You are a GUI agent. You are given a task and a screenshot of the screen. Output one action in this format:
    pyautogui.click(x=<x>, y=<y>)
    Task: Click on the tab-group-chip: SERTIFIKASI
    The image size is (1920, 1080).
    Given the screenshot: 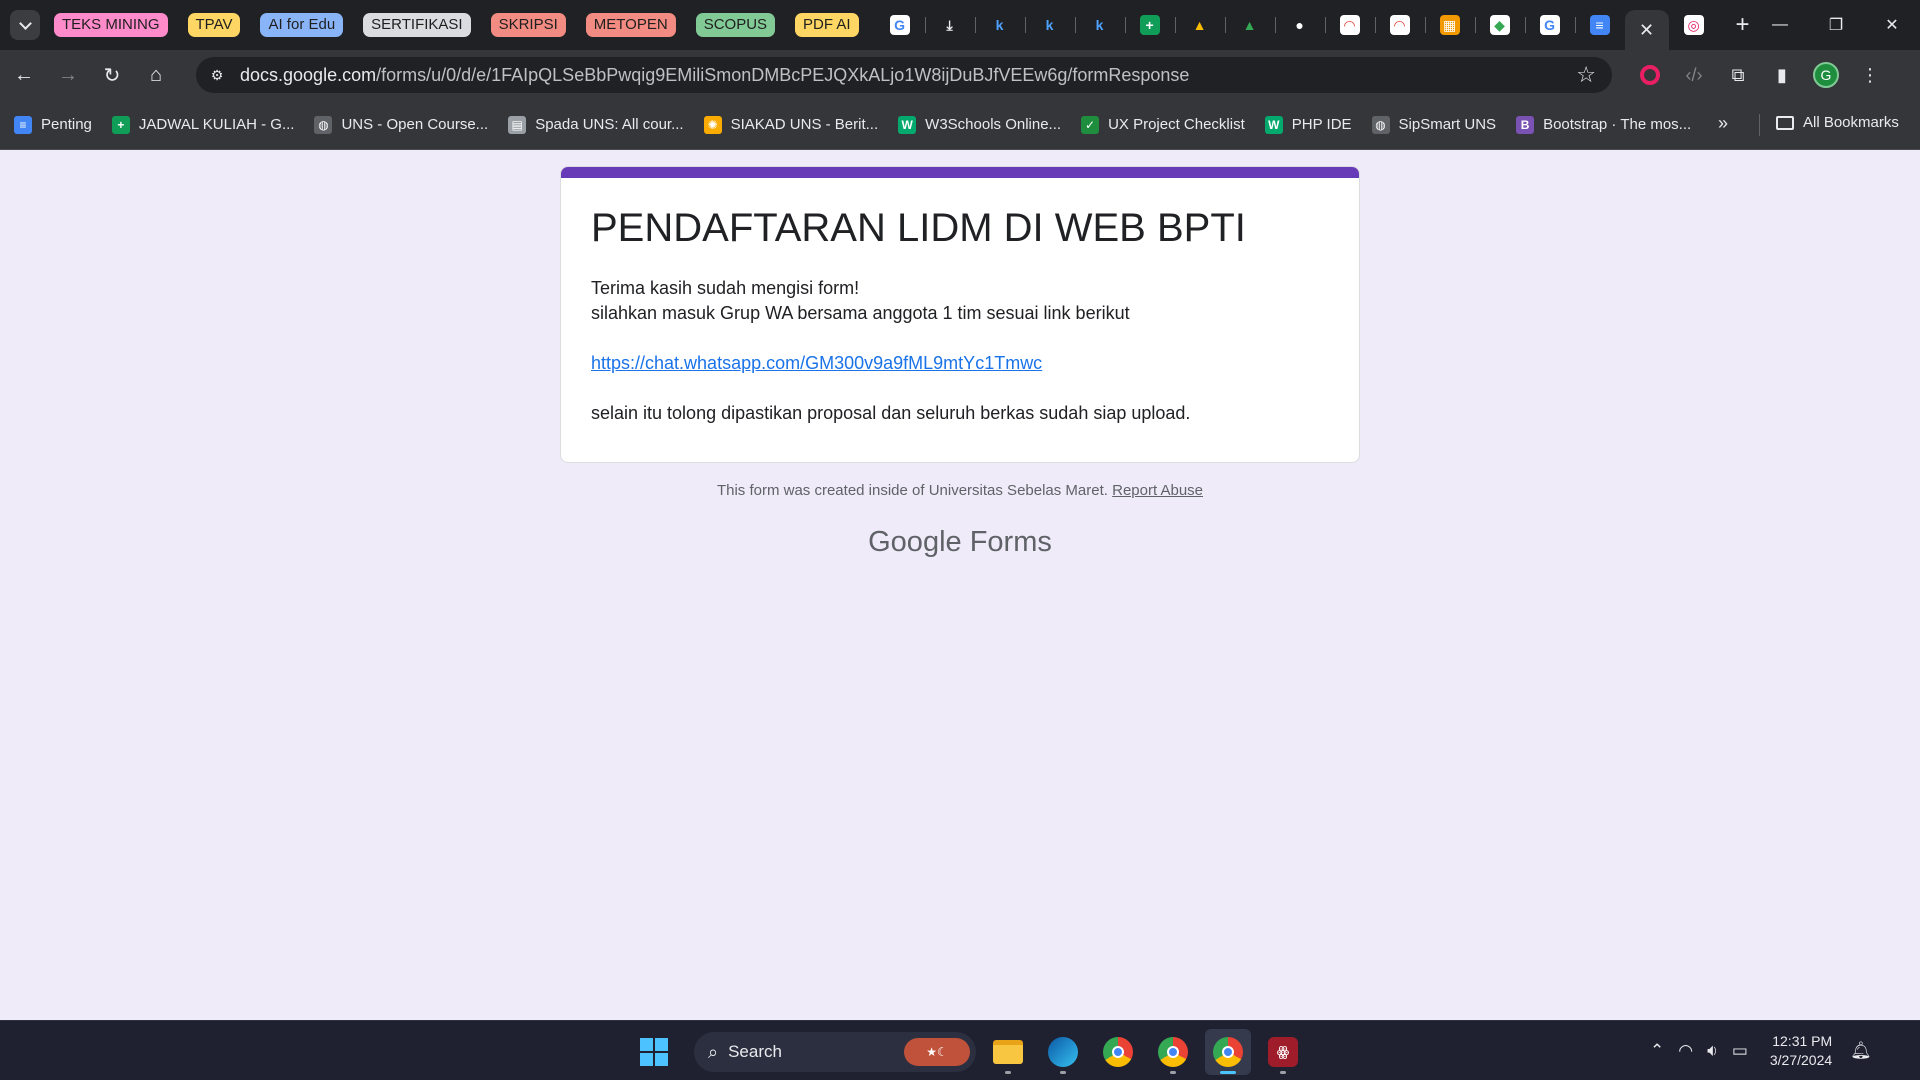 What is the action you would take?
    pyautogui.click(x=417, y=25)
    